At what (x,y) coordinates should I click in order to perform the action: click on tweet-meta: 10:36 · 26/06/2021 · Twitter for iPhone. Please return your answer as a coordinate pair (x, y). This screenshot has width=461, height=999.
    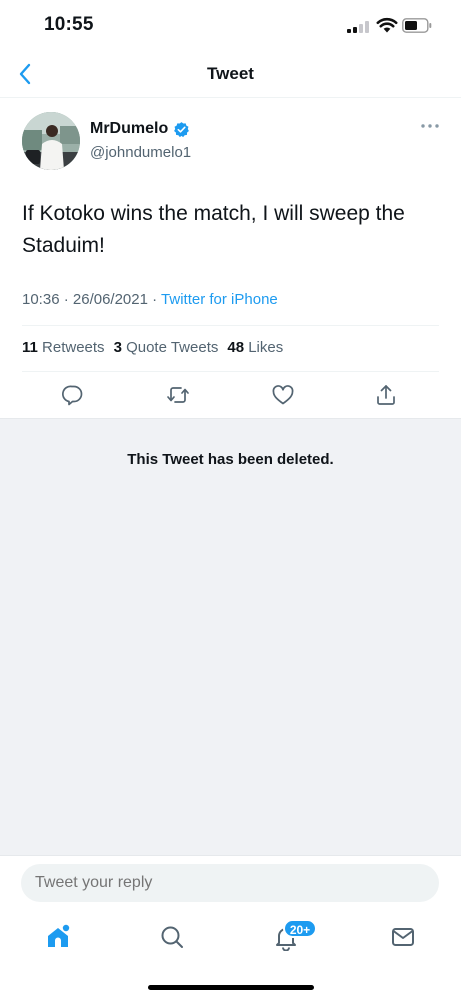
    Looking at the image, I should click on (150, 299).